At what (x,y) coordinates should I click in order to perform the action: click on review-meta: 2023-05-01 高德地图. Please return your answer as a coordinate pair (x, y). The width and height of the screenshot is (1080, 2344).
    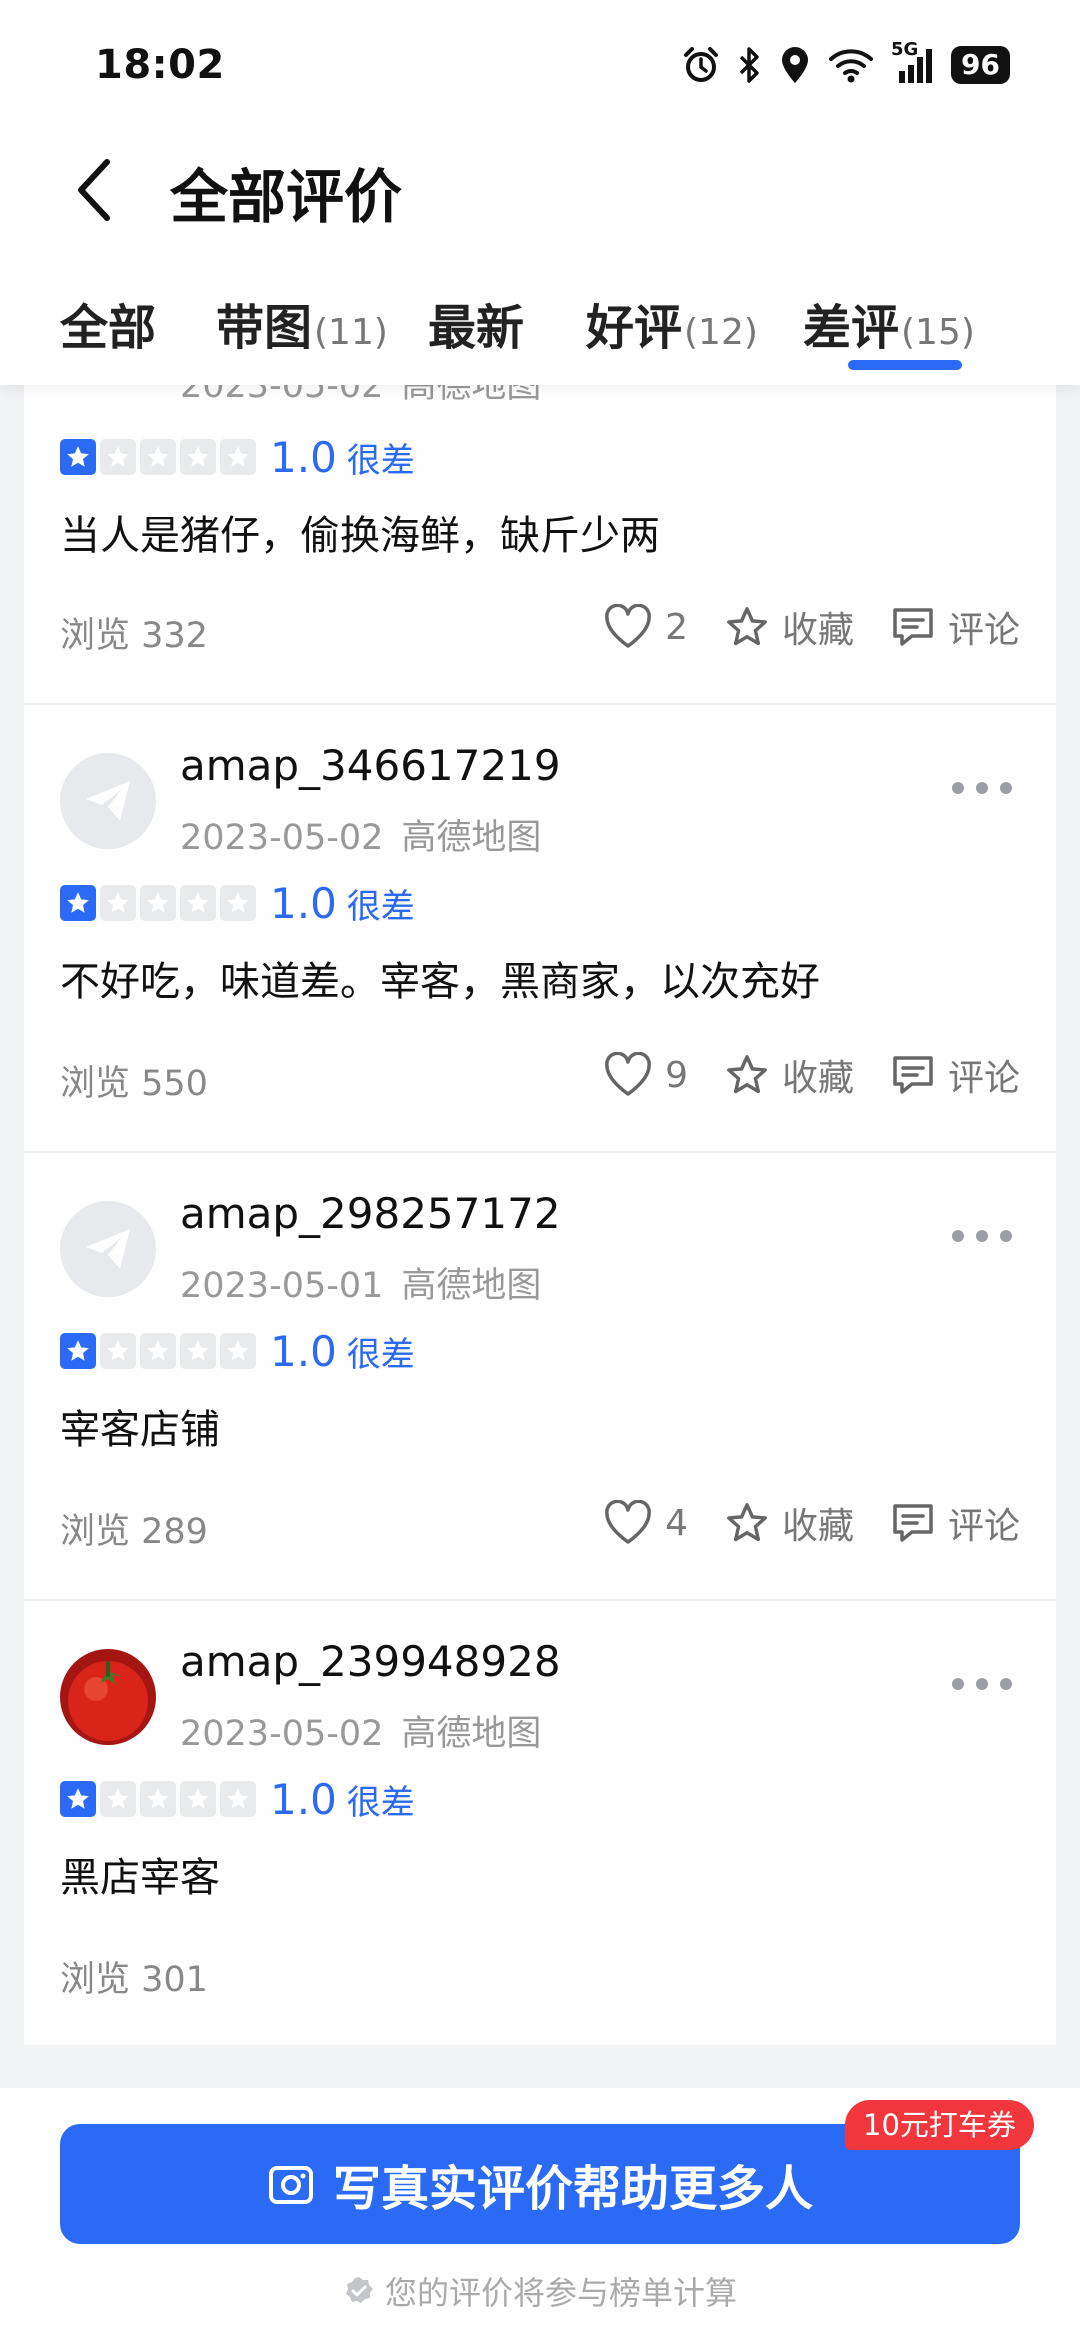
    Looking at the image, I should click on (360, 1282).